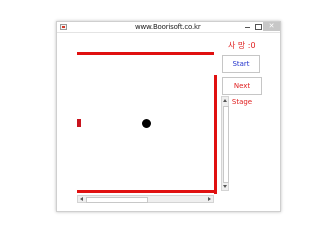 This screenshot has width=320, height=240. I want to click on horizontal-scrollbar, so click(145, 199).